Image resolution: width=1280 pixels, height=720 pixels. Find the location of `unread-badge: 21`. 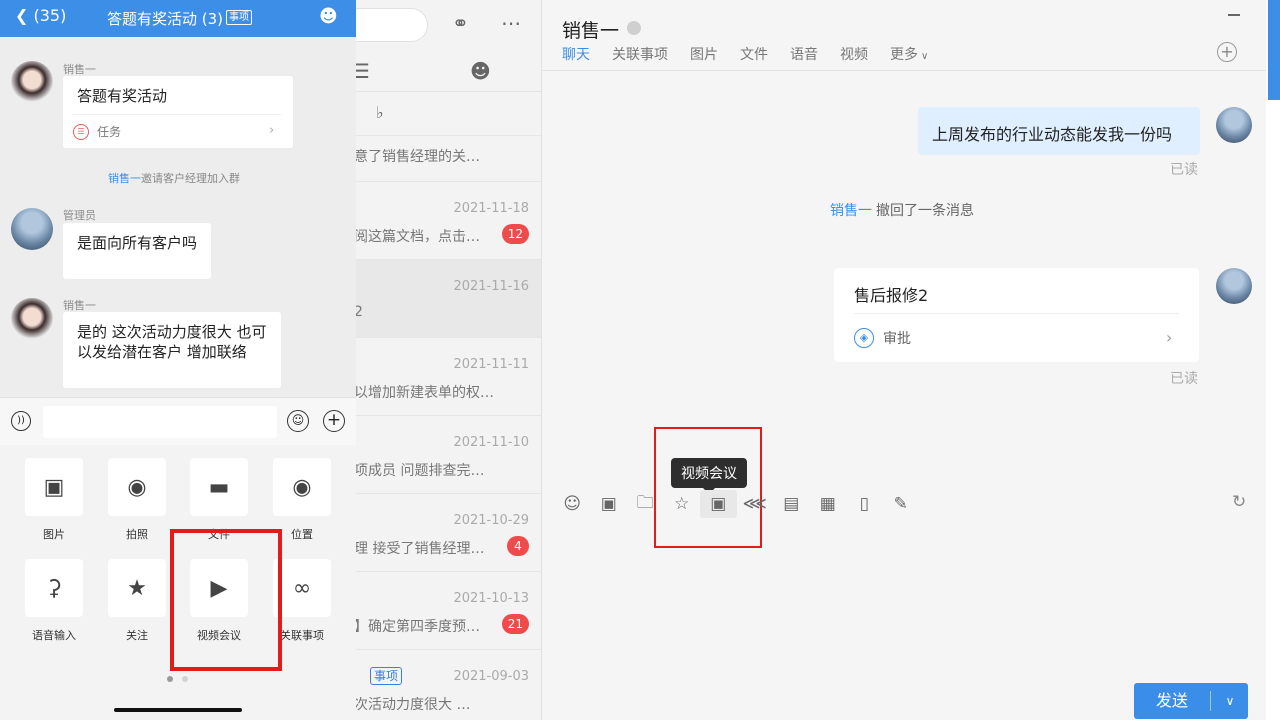

unread-badge: 21 is located at coordinates (515, 624).